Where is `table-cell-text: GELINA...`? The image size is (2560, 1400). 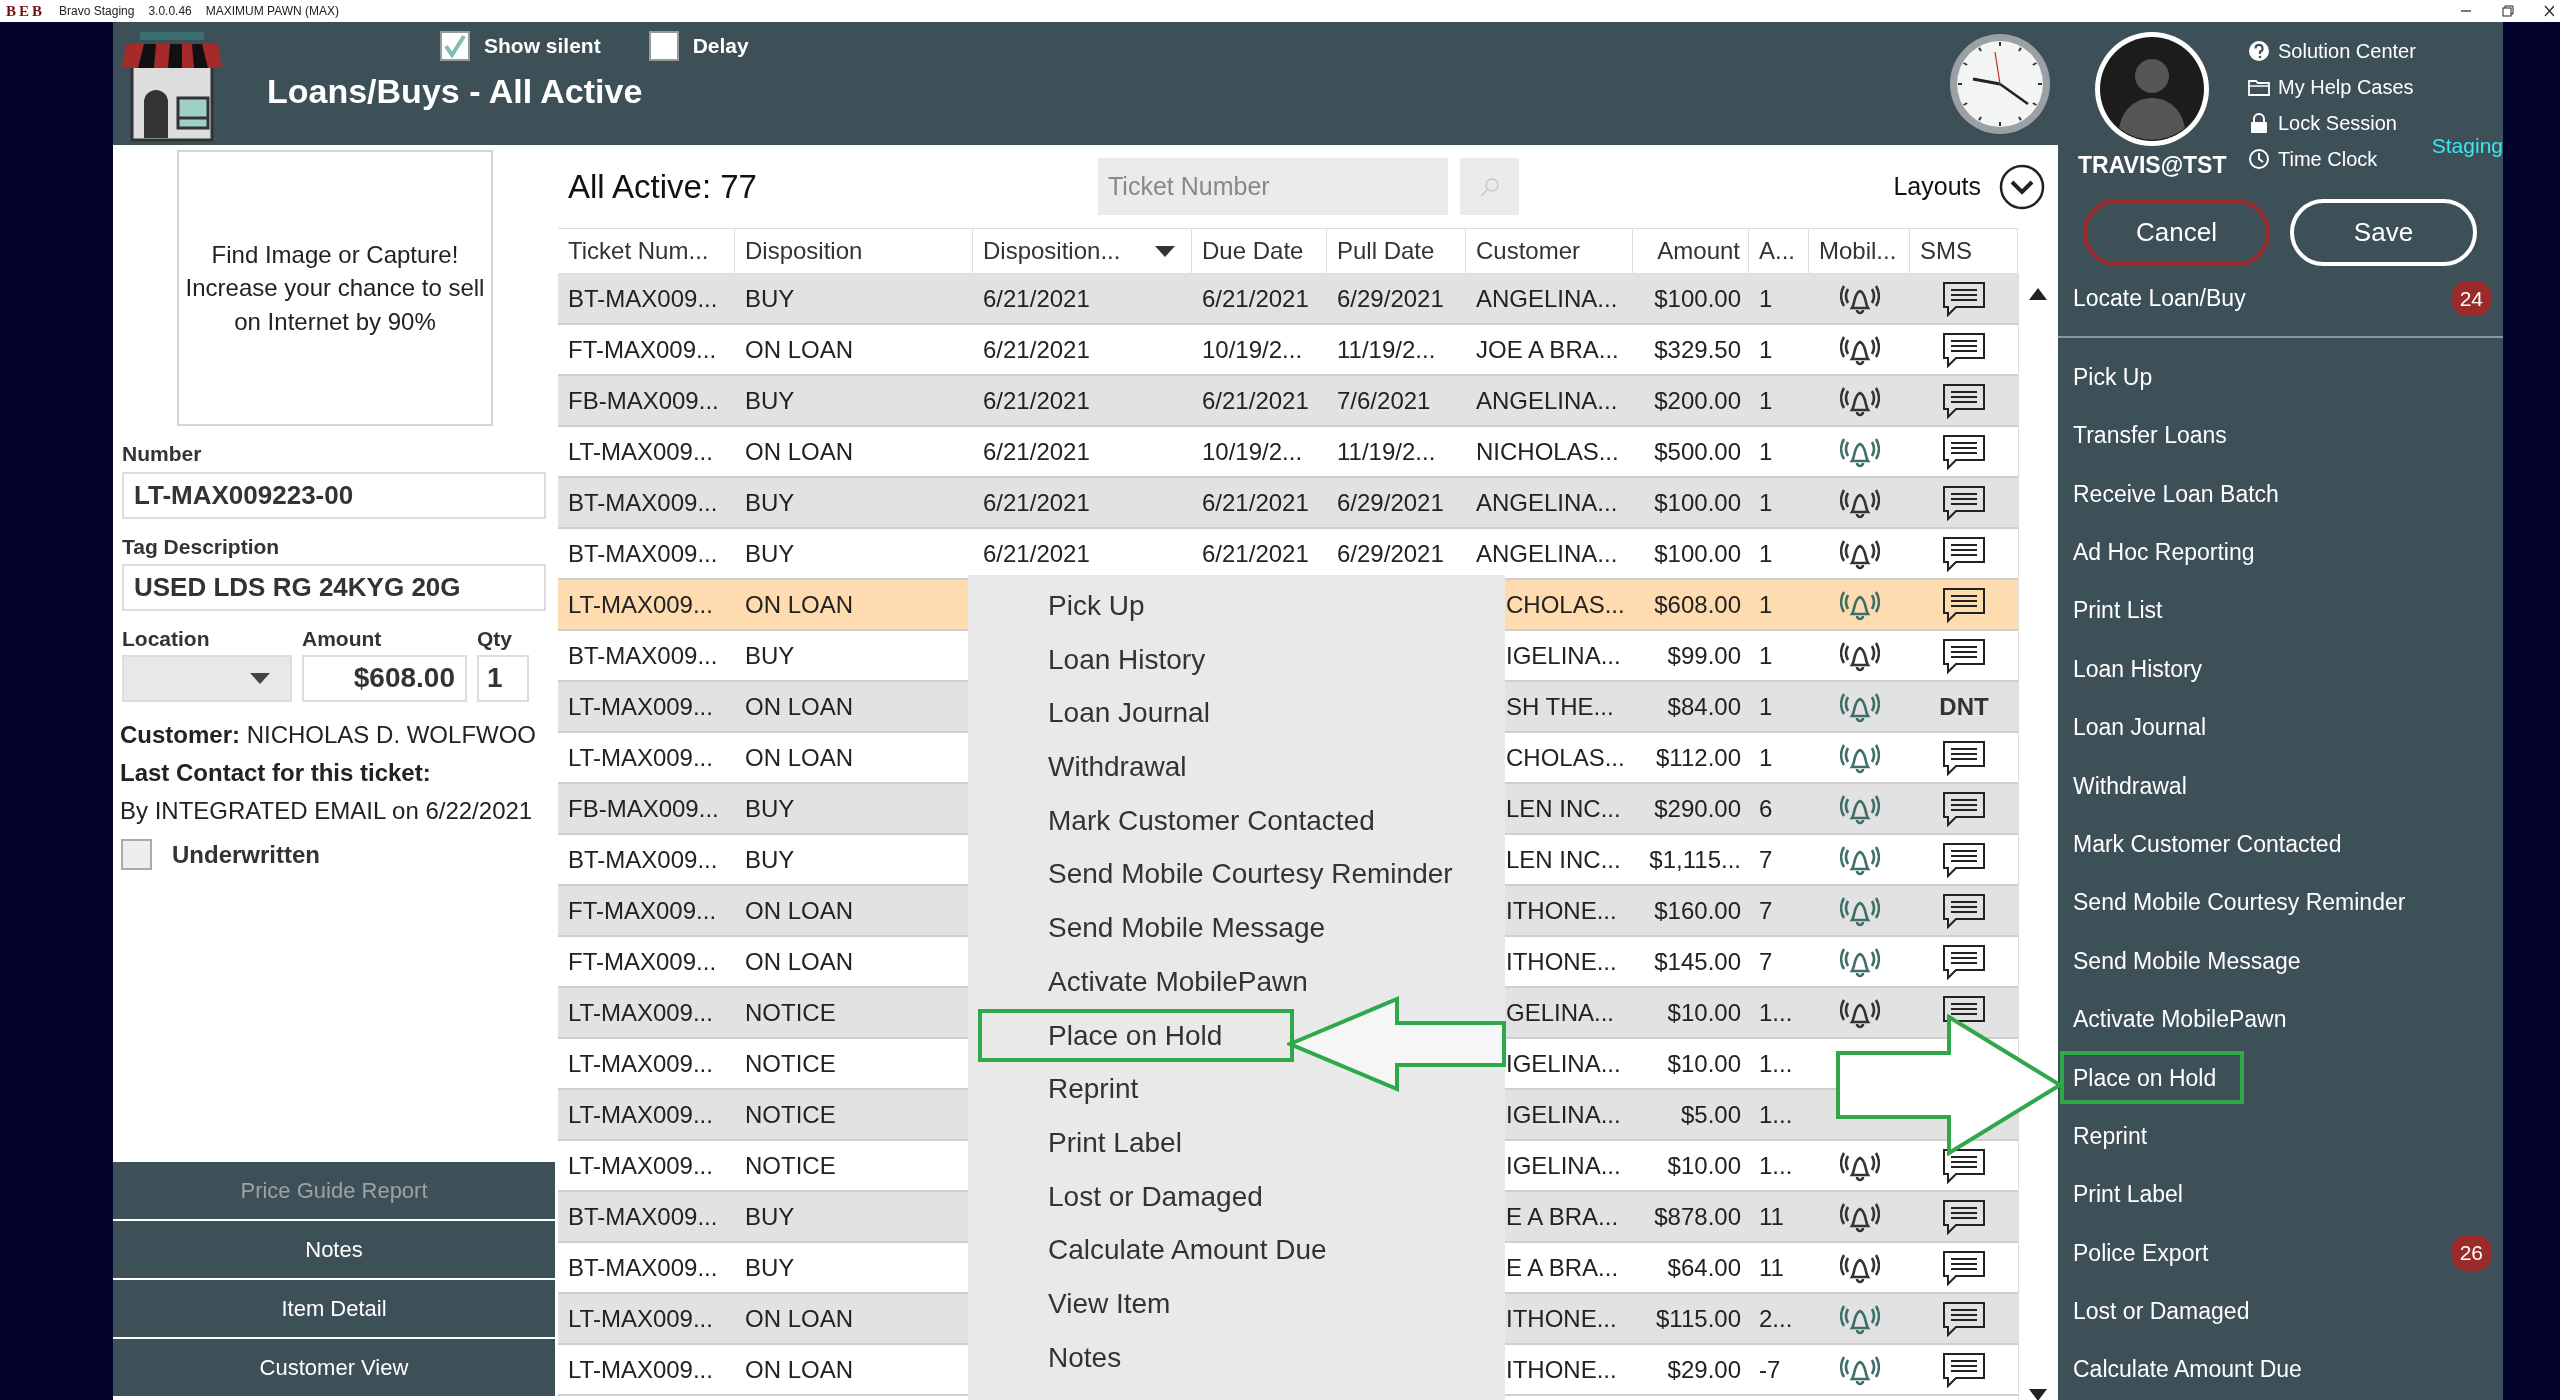 table-cell-text: GELINA... is located at coordinates (1560, 1012).